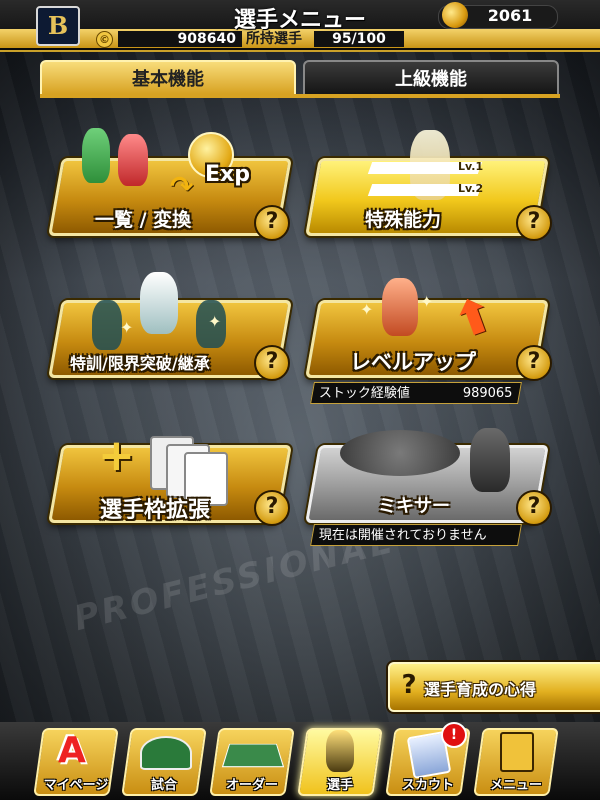 Image resolution: width=600 pixels, height=800 pixels. What do you see at coordinates (272, 363) in the screenshot?
I see `training-help-icon: ?` at bounding box center [272, 363].